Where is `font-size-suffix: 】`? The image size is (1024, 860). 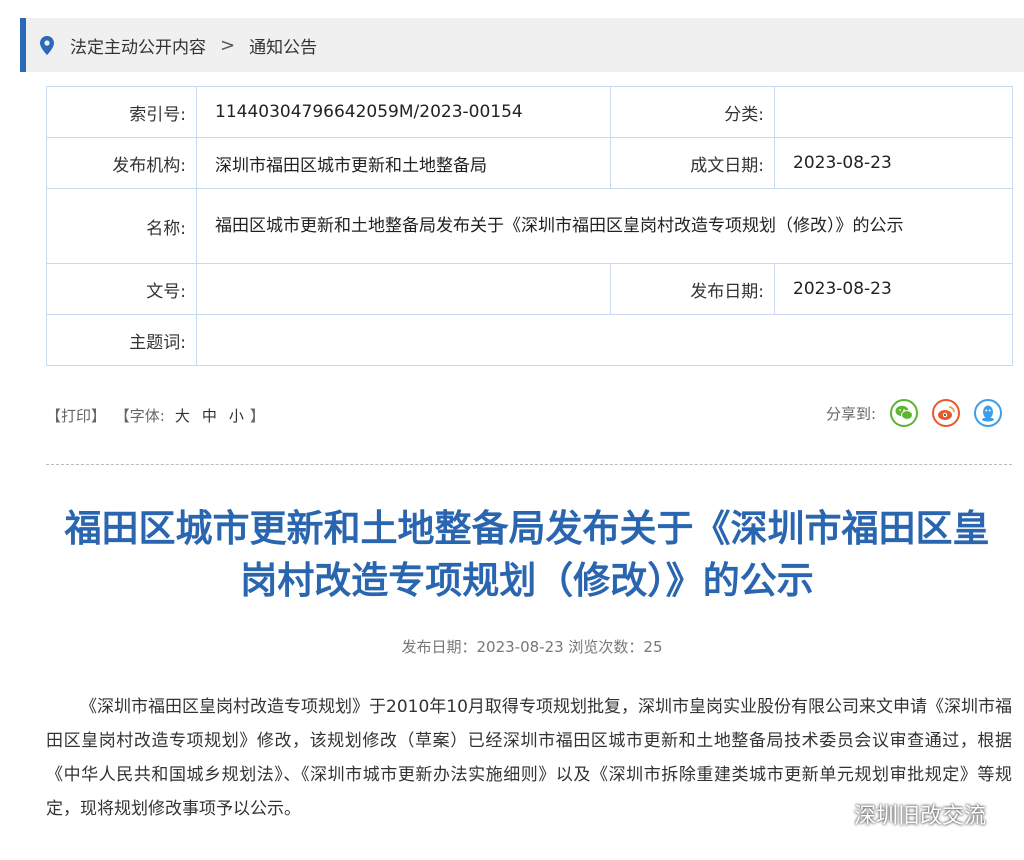
font-size-suffix: 】 is located at coordinates (257, 416).